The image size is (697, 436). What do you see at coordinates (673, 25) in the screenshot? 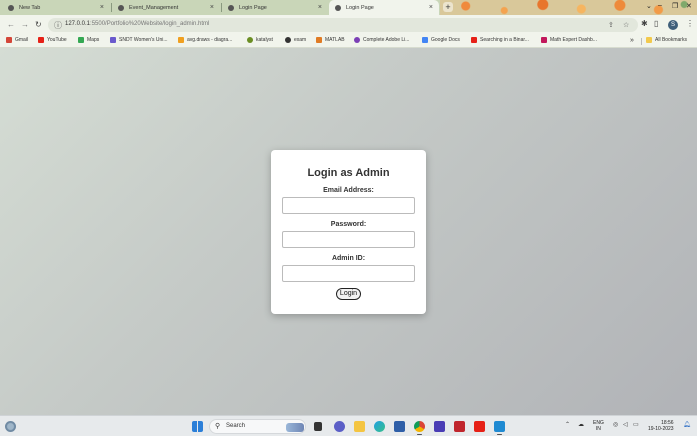
I see `profile-avatar: S` at bounding box center [673, 25].